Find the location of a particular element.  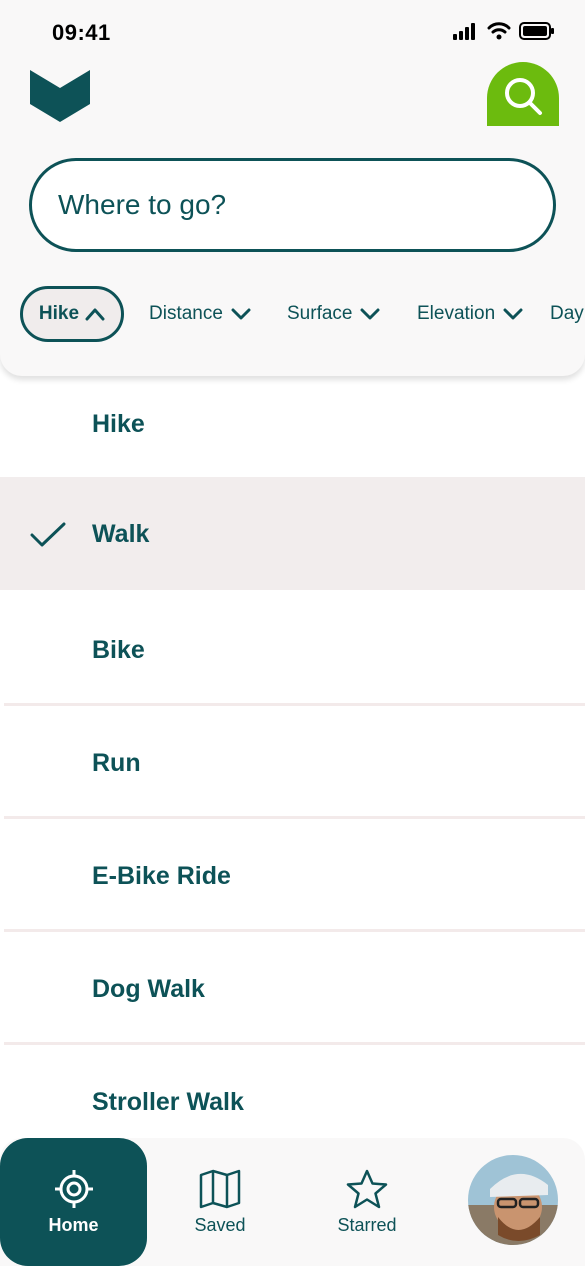

list-item-label: Stroller Walk is located at coordinates (168, 1102).